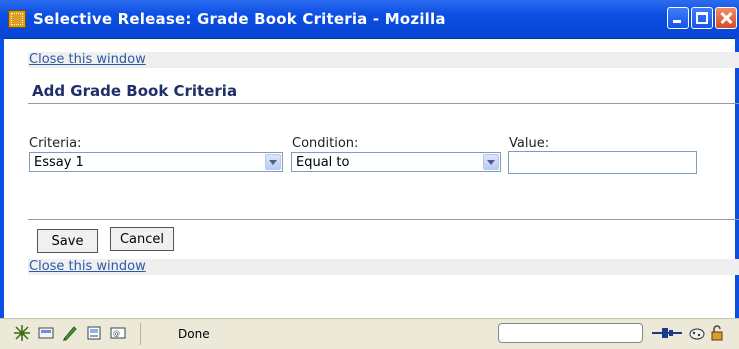 Image resolution: width=739 pixels, height=349 pixels. What do you see at coordinates (156, 162) in the screenshot?
I see `criteria-select: Essay 1` at bounding box center [156, 162].